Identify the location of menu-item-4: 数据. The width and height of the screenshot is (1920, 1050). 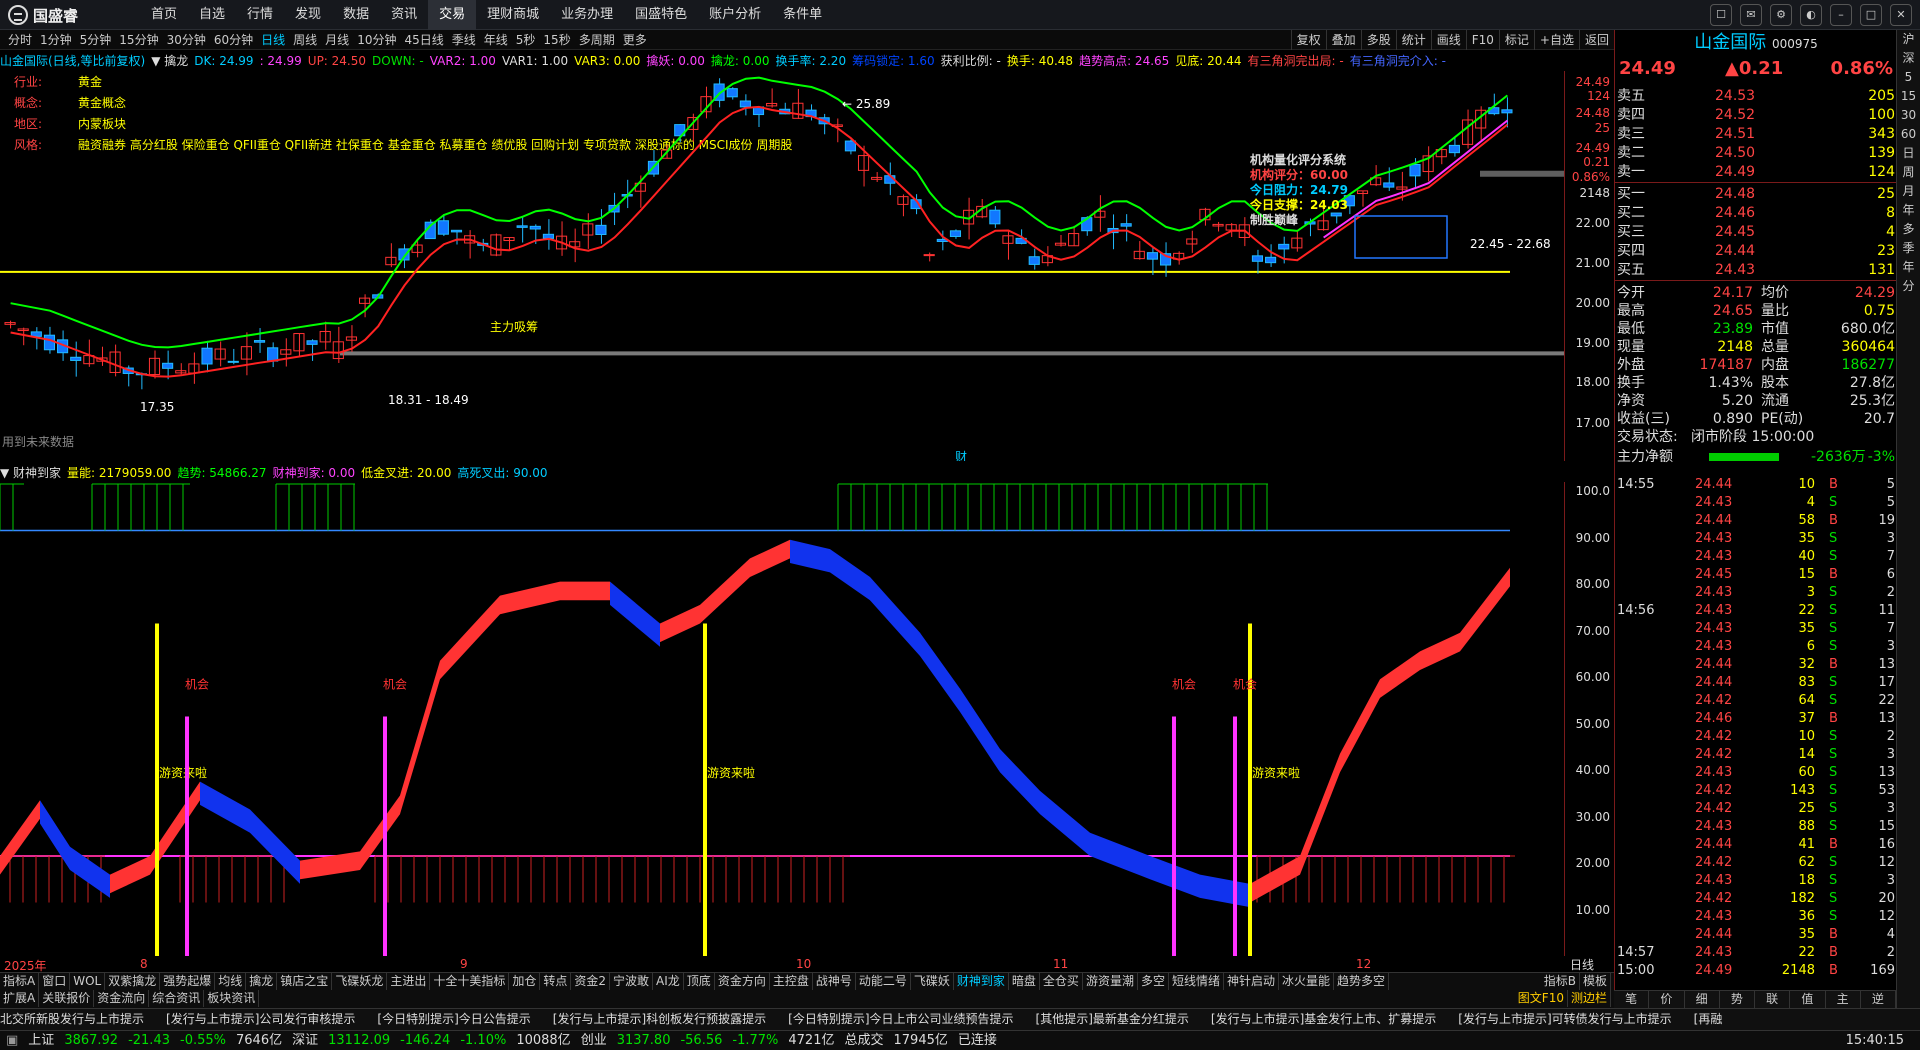
(356, 15).